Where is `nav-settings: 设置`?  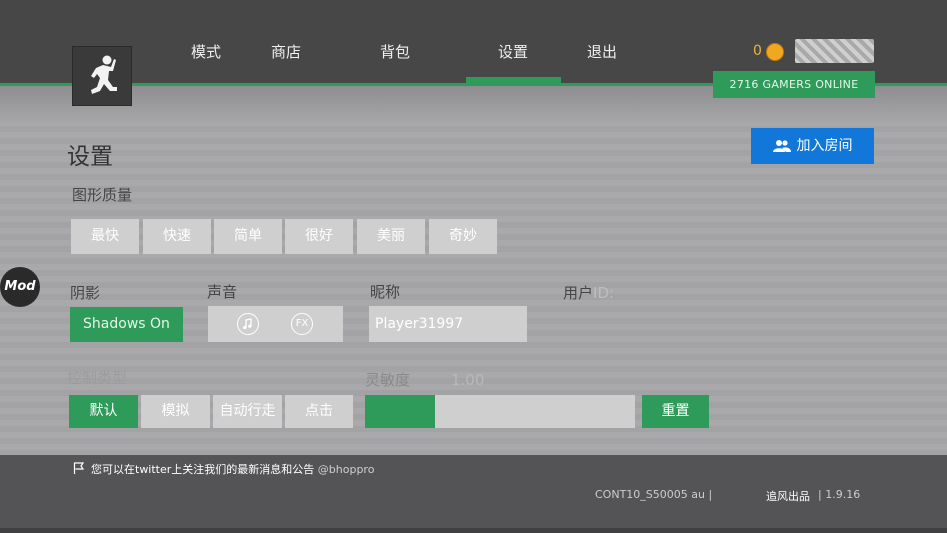
nav-settings: 设置 is located at coordinates (513, 52).